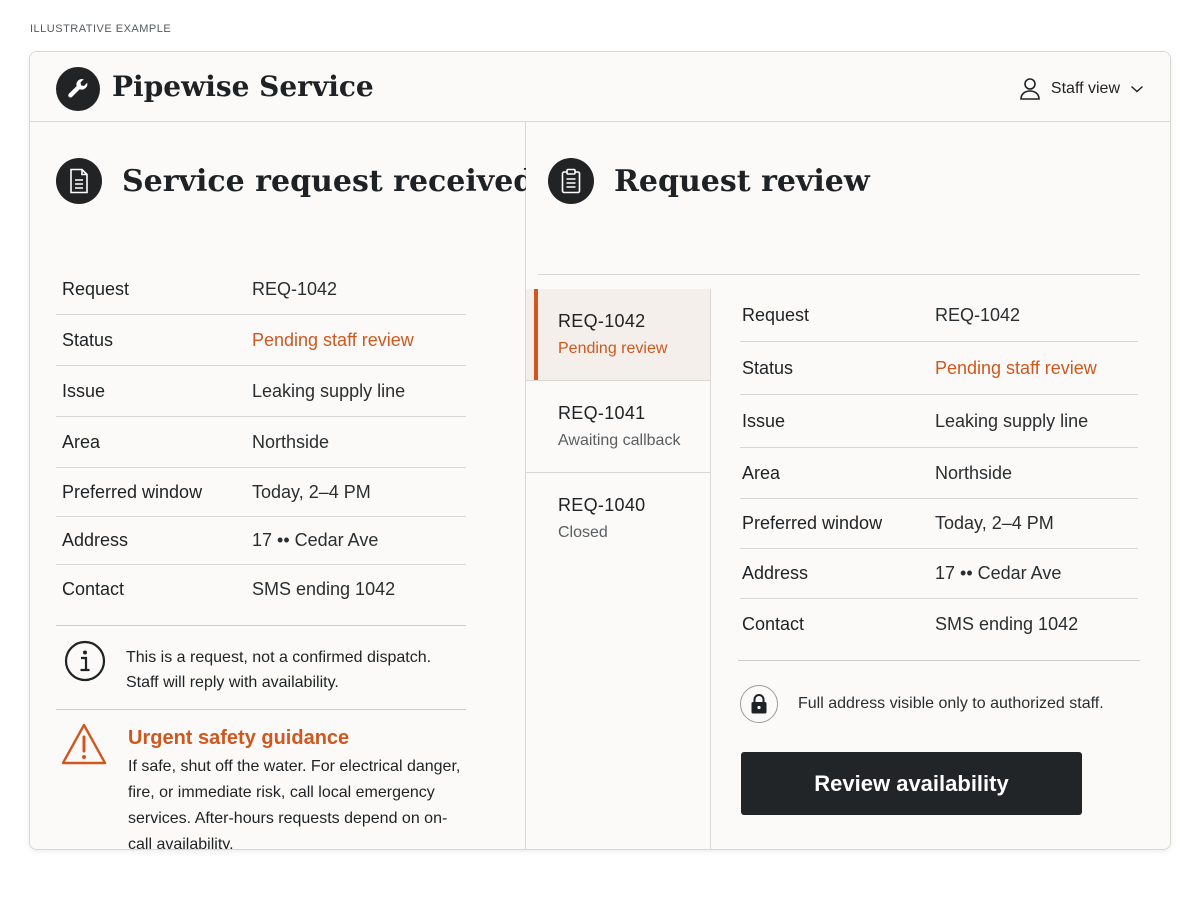  I want to click on request-list-item-req-1040: REQ-1040 Closed, so click(618, 519).